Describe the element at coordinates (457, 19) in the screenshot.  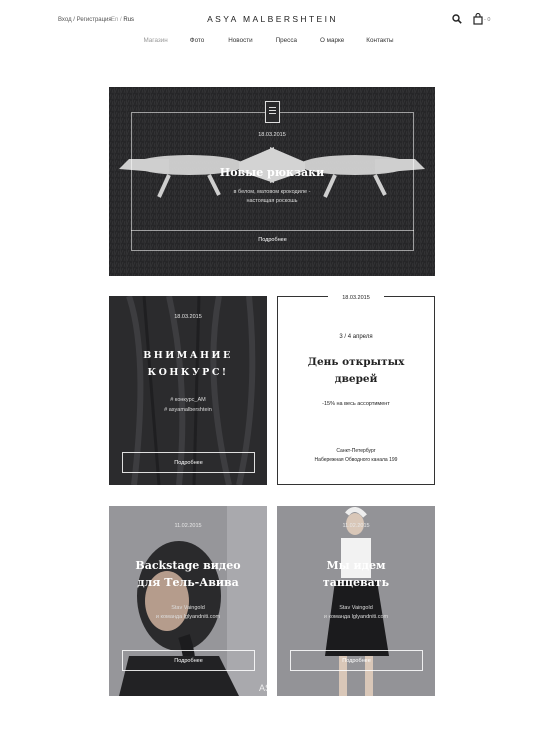
I see `search-icon` at that location.